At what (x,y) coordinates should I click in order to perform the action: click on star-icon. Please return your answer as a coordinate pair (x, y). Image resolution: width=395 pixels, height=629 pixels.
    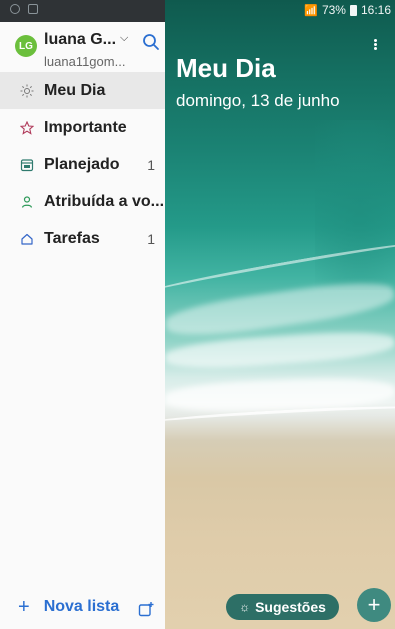
    Looking at the image, I should click on (27, 127).